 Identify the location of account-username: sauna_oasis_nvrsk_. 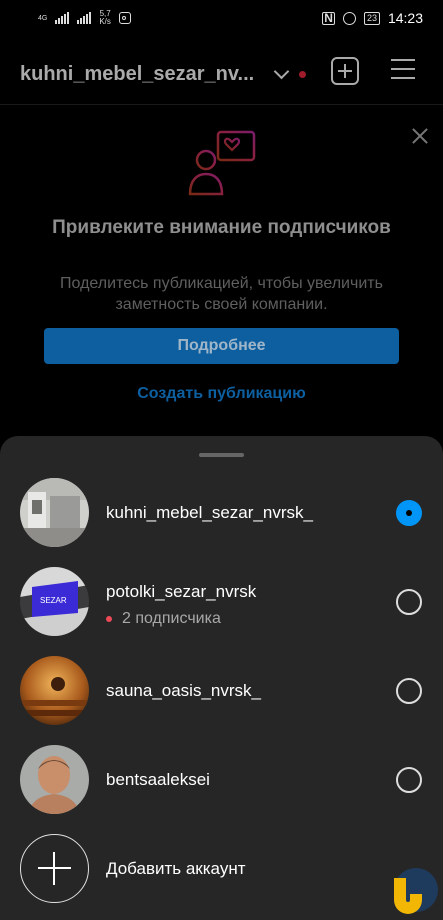
(183, 690).